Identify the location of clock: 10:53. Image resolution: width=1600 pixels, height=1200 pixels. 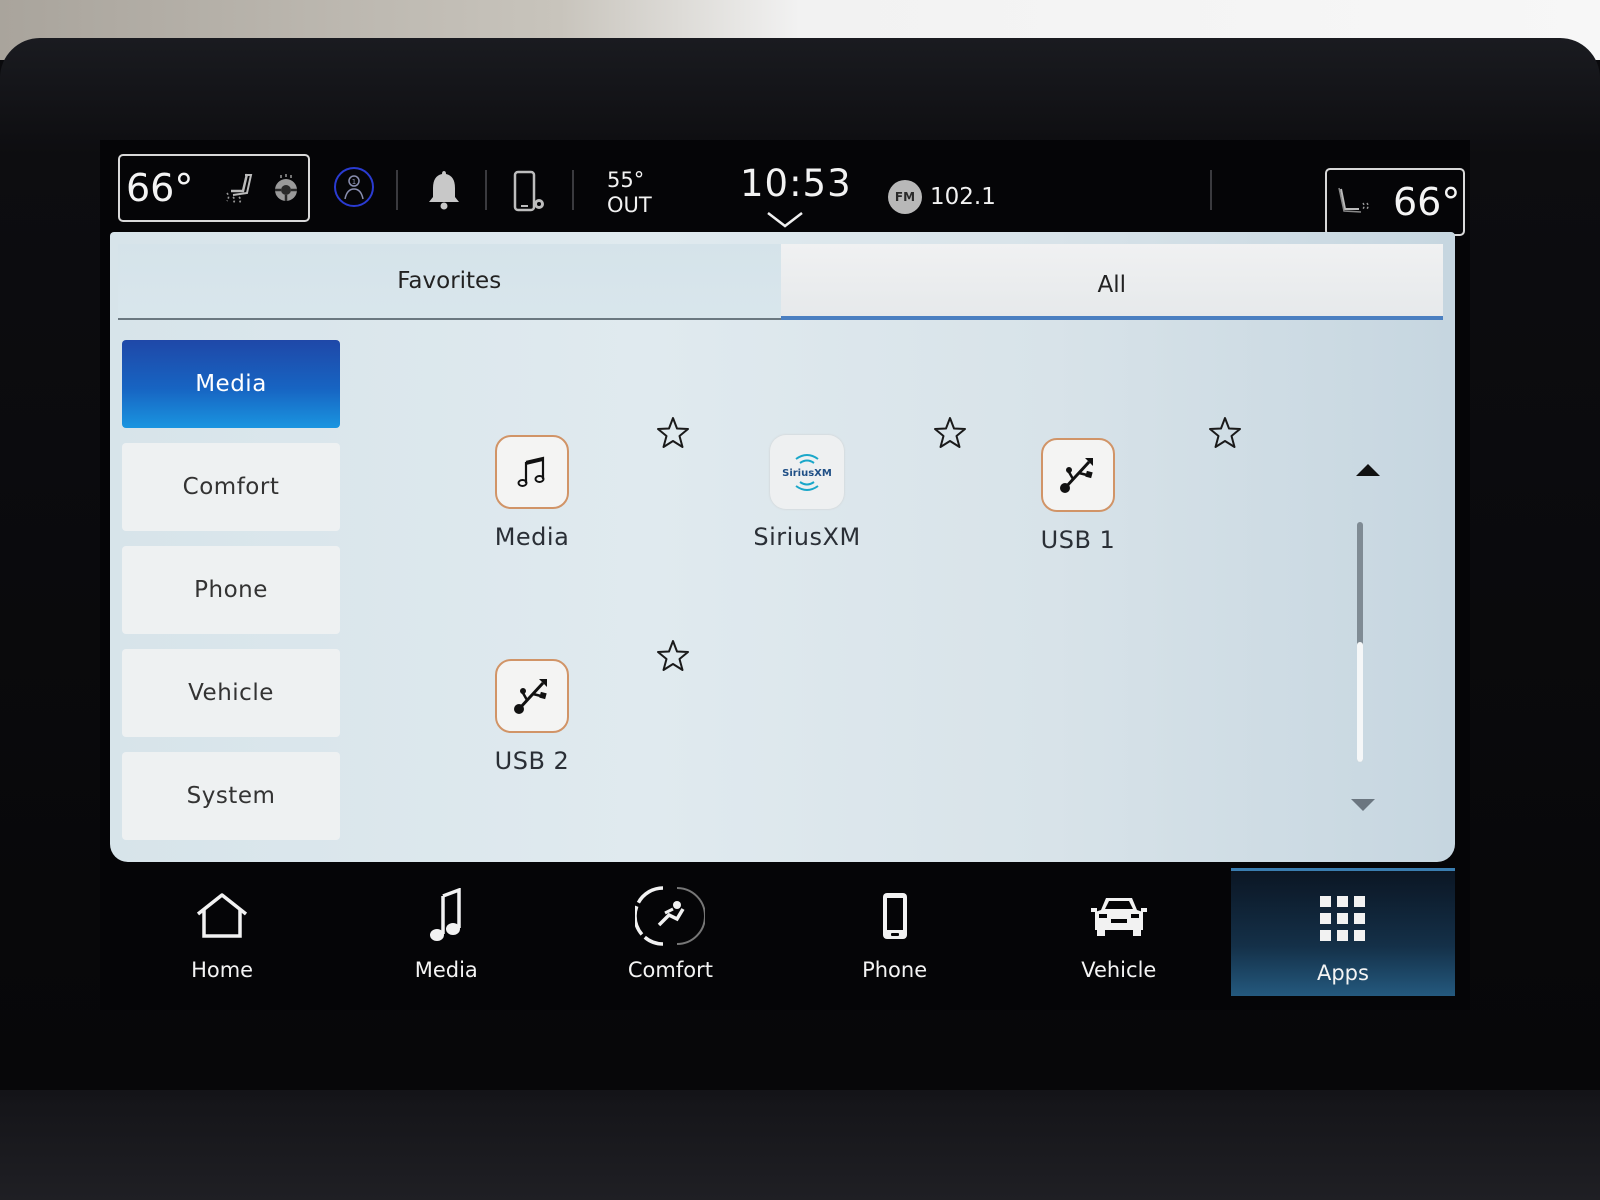
(796, 183).